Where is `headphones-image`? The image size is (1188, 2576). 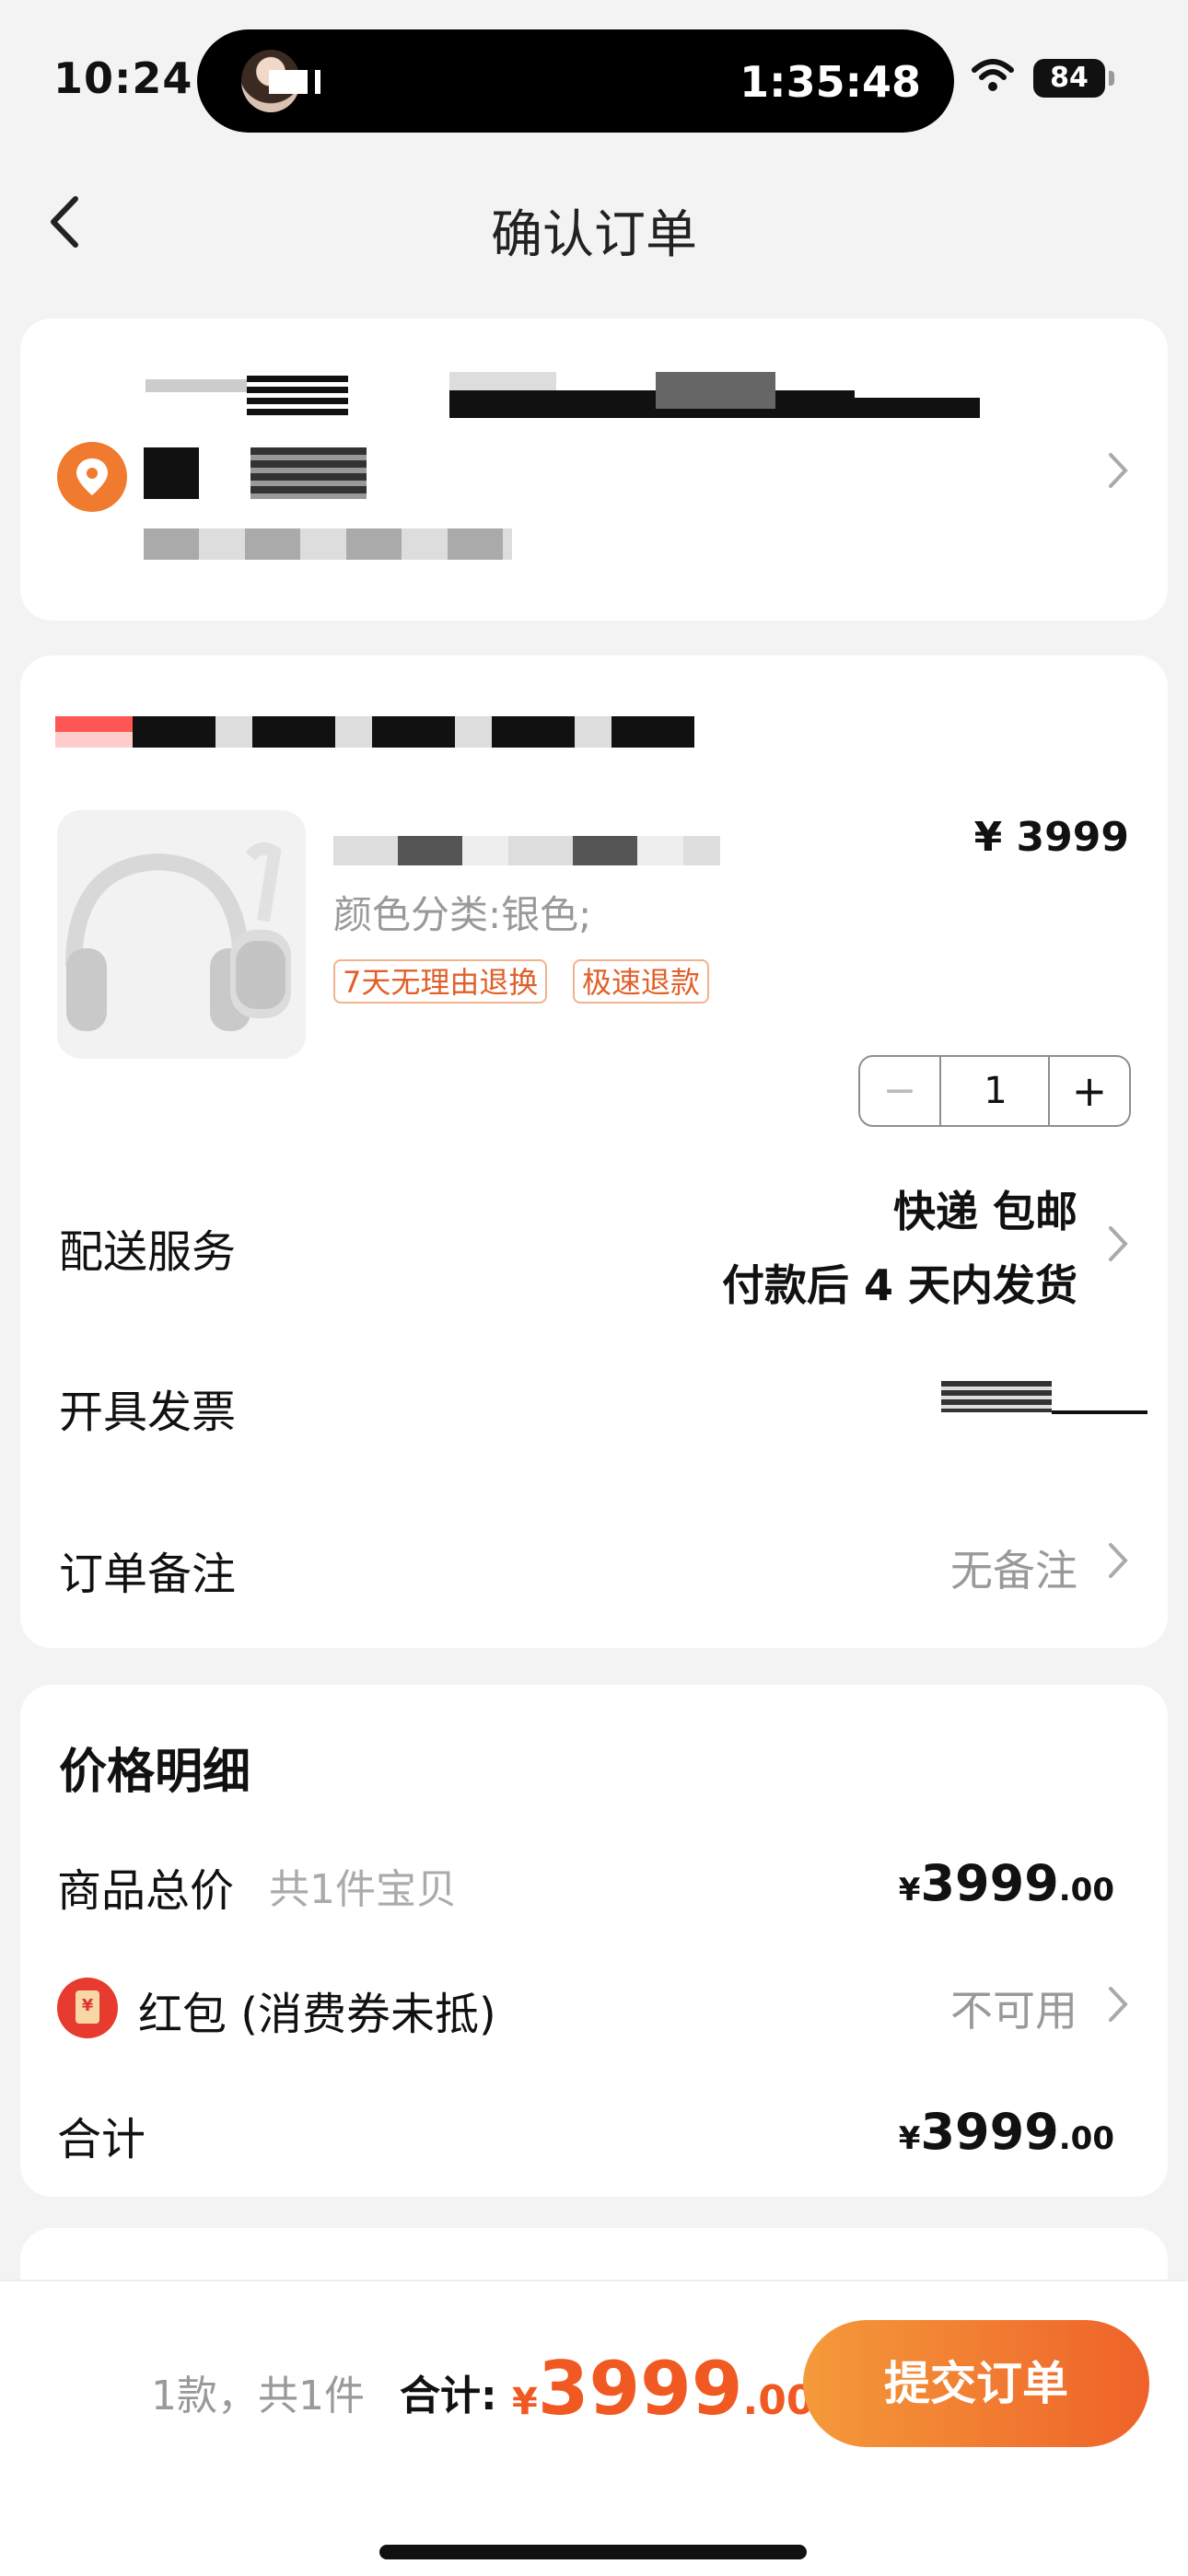 headphones-image is located at coordinates (178, 936).